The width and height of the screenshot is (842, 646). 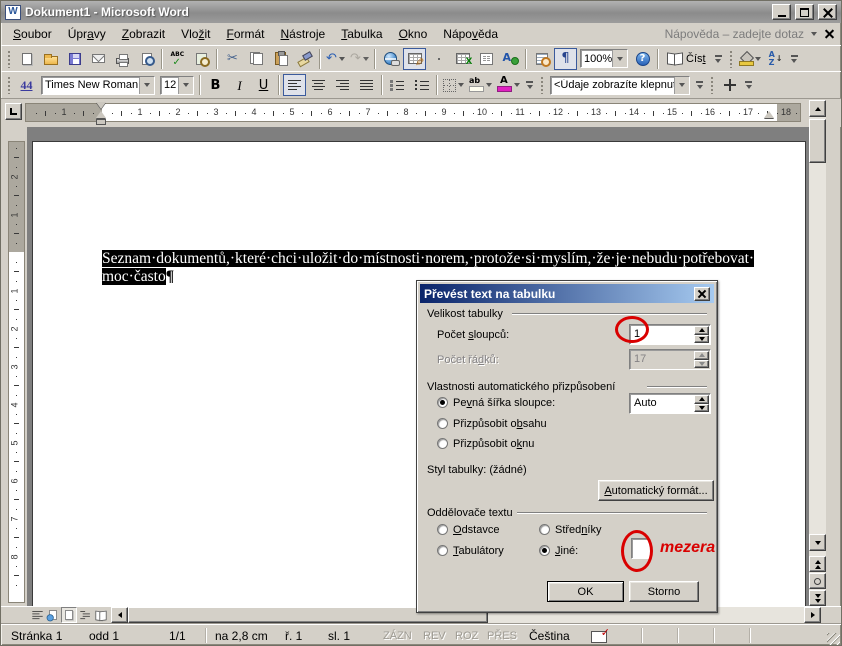 What do you see at coordinates (750, 59) in the screenshot?
I see `fill-color-icon` at bounding box center [750, 59].